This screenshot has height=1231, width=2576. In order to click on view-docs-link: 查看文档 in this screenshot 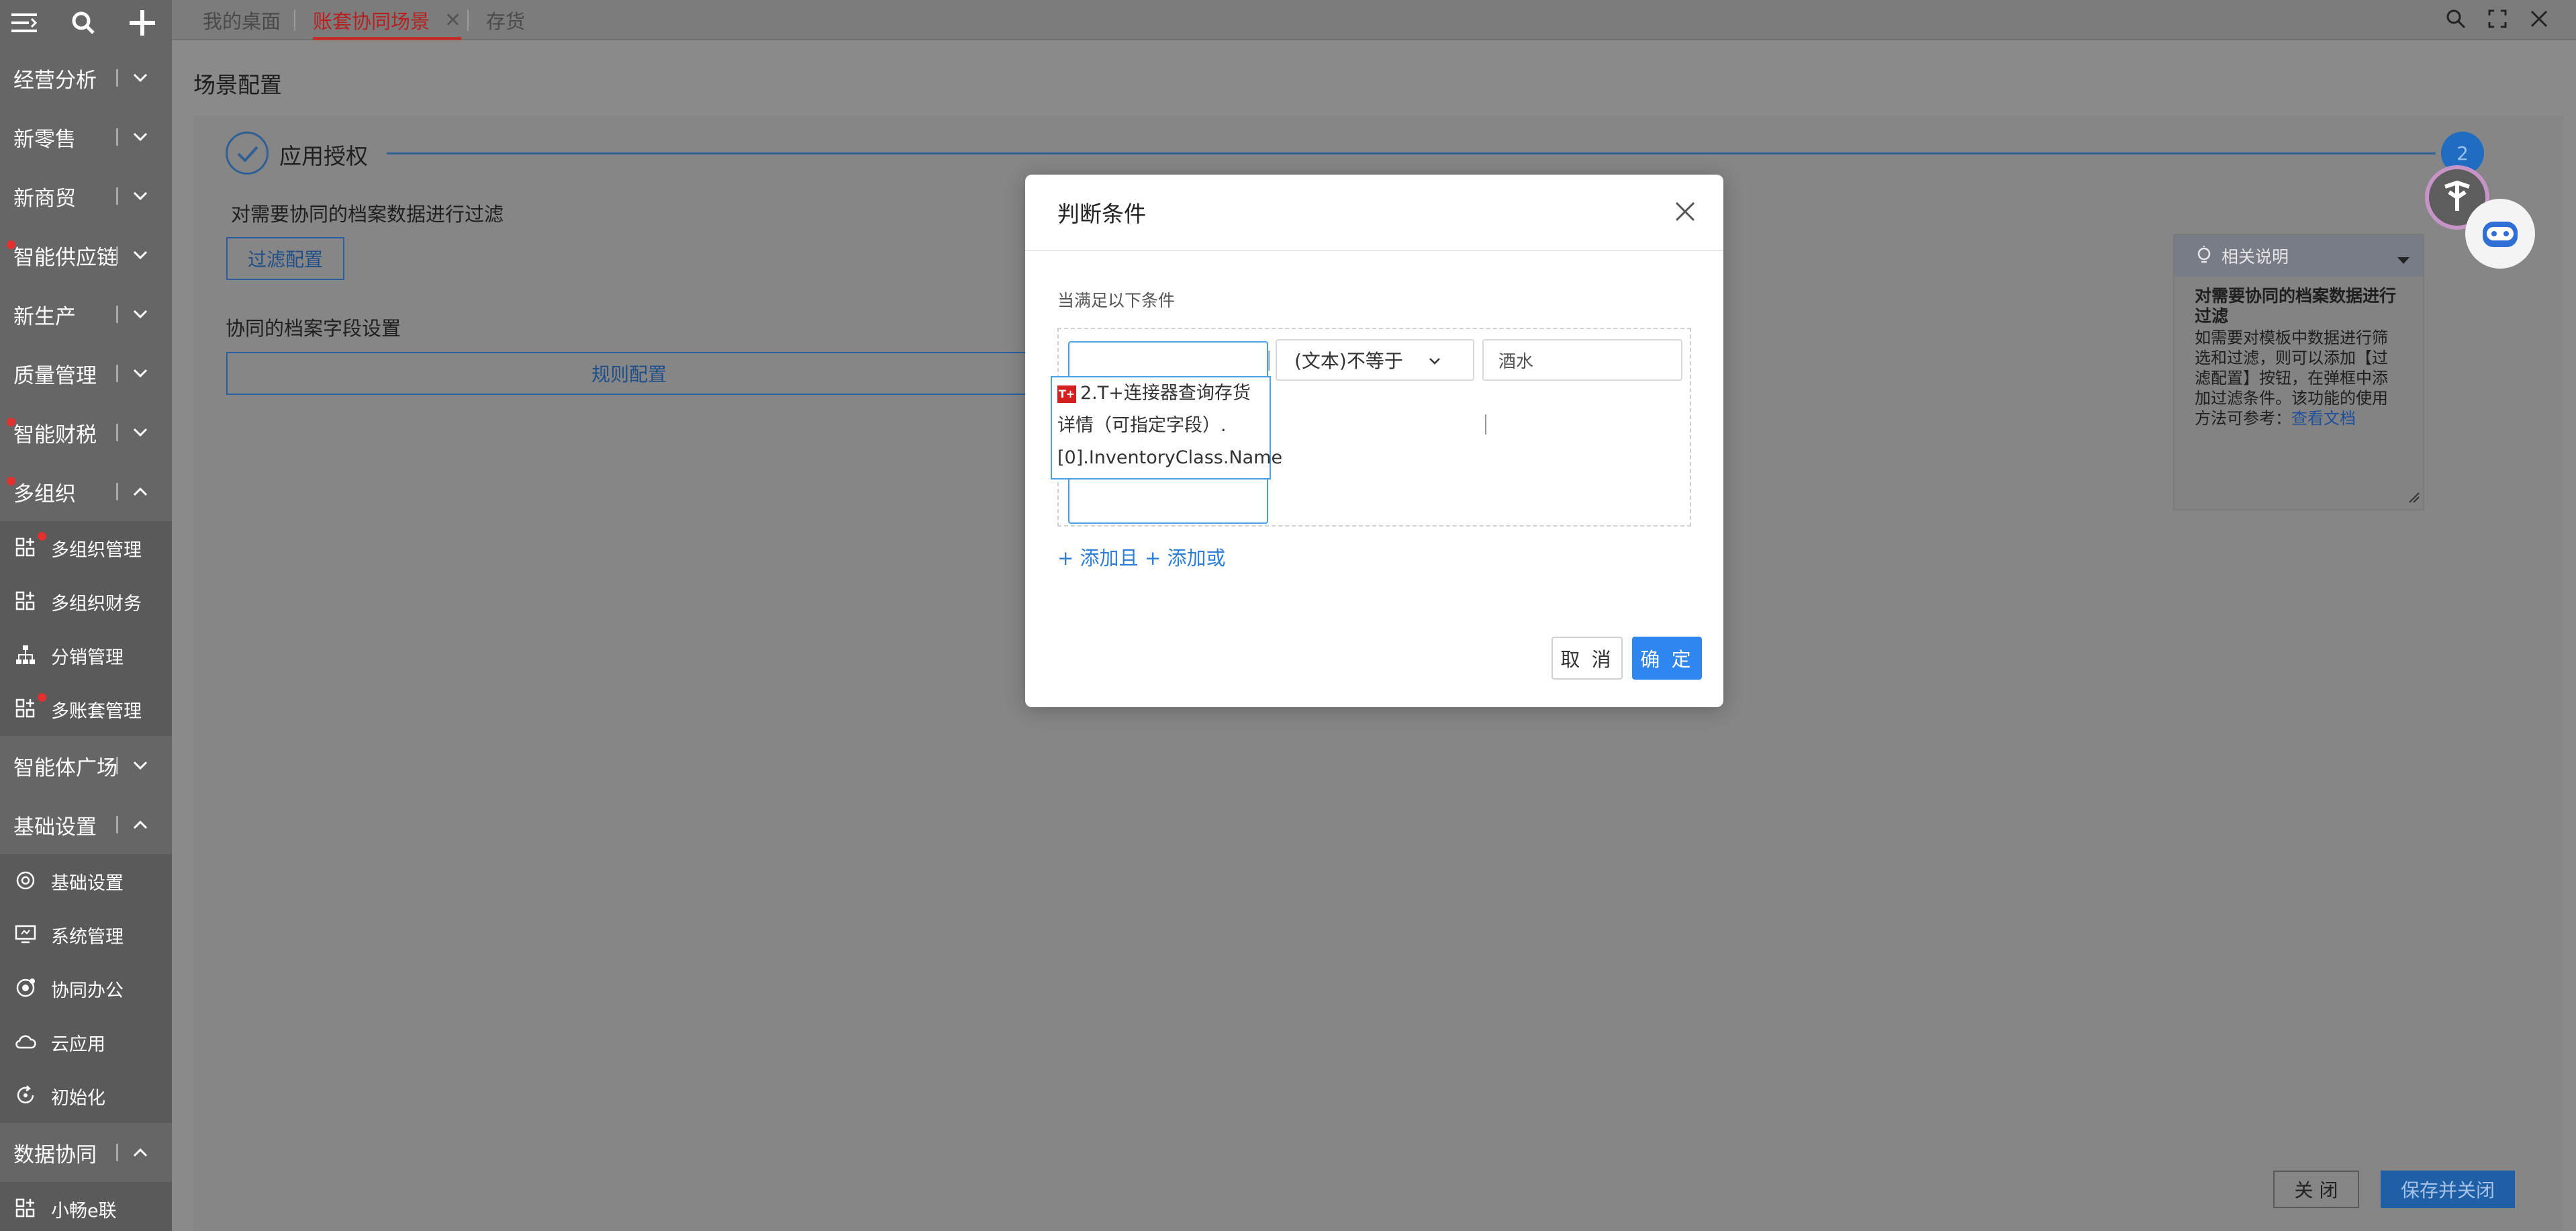, I will do `click(2323, 418)`.